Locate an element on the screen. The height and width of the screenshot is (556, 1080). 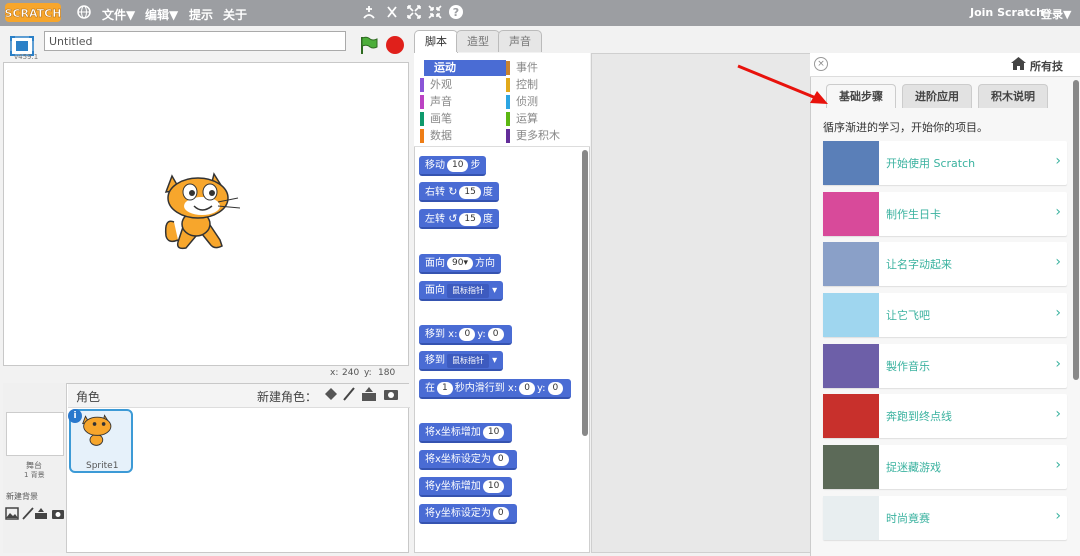
tip-card-getting-started: 开始使用 Scratch › is located at coordinates (945, 163).